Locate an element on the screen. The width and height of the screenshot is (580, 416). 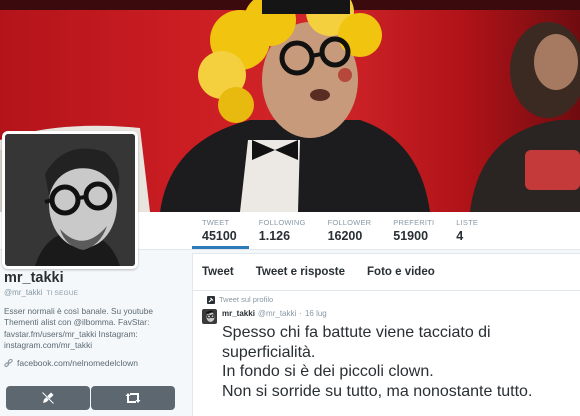
stat-value: 4 is located at coordinates (460, 236).